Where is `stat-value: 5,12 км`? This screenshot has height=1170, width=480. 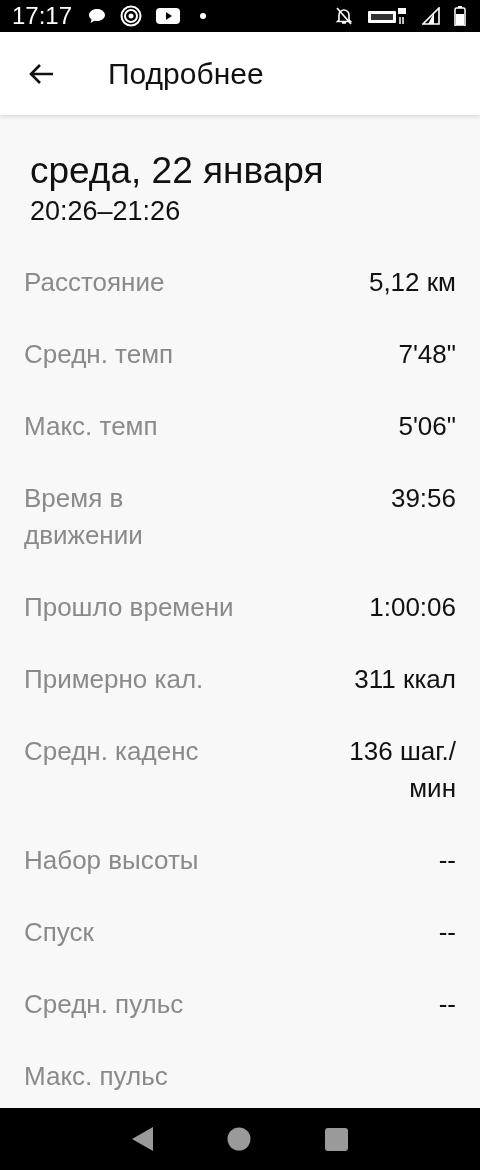
stat-value: 5,12 км is located at coordinates (412, 282).